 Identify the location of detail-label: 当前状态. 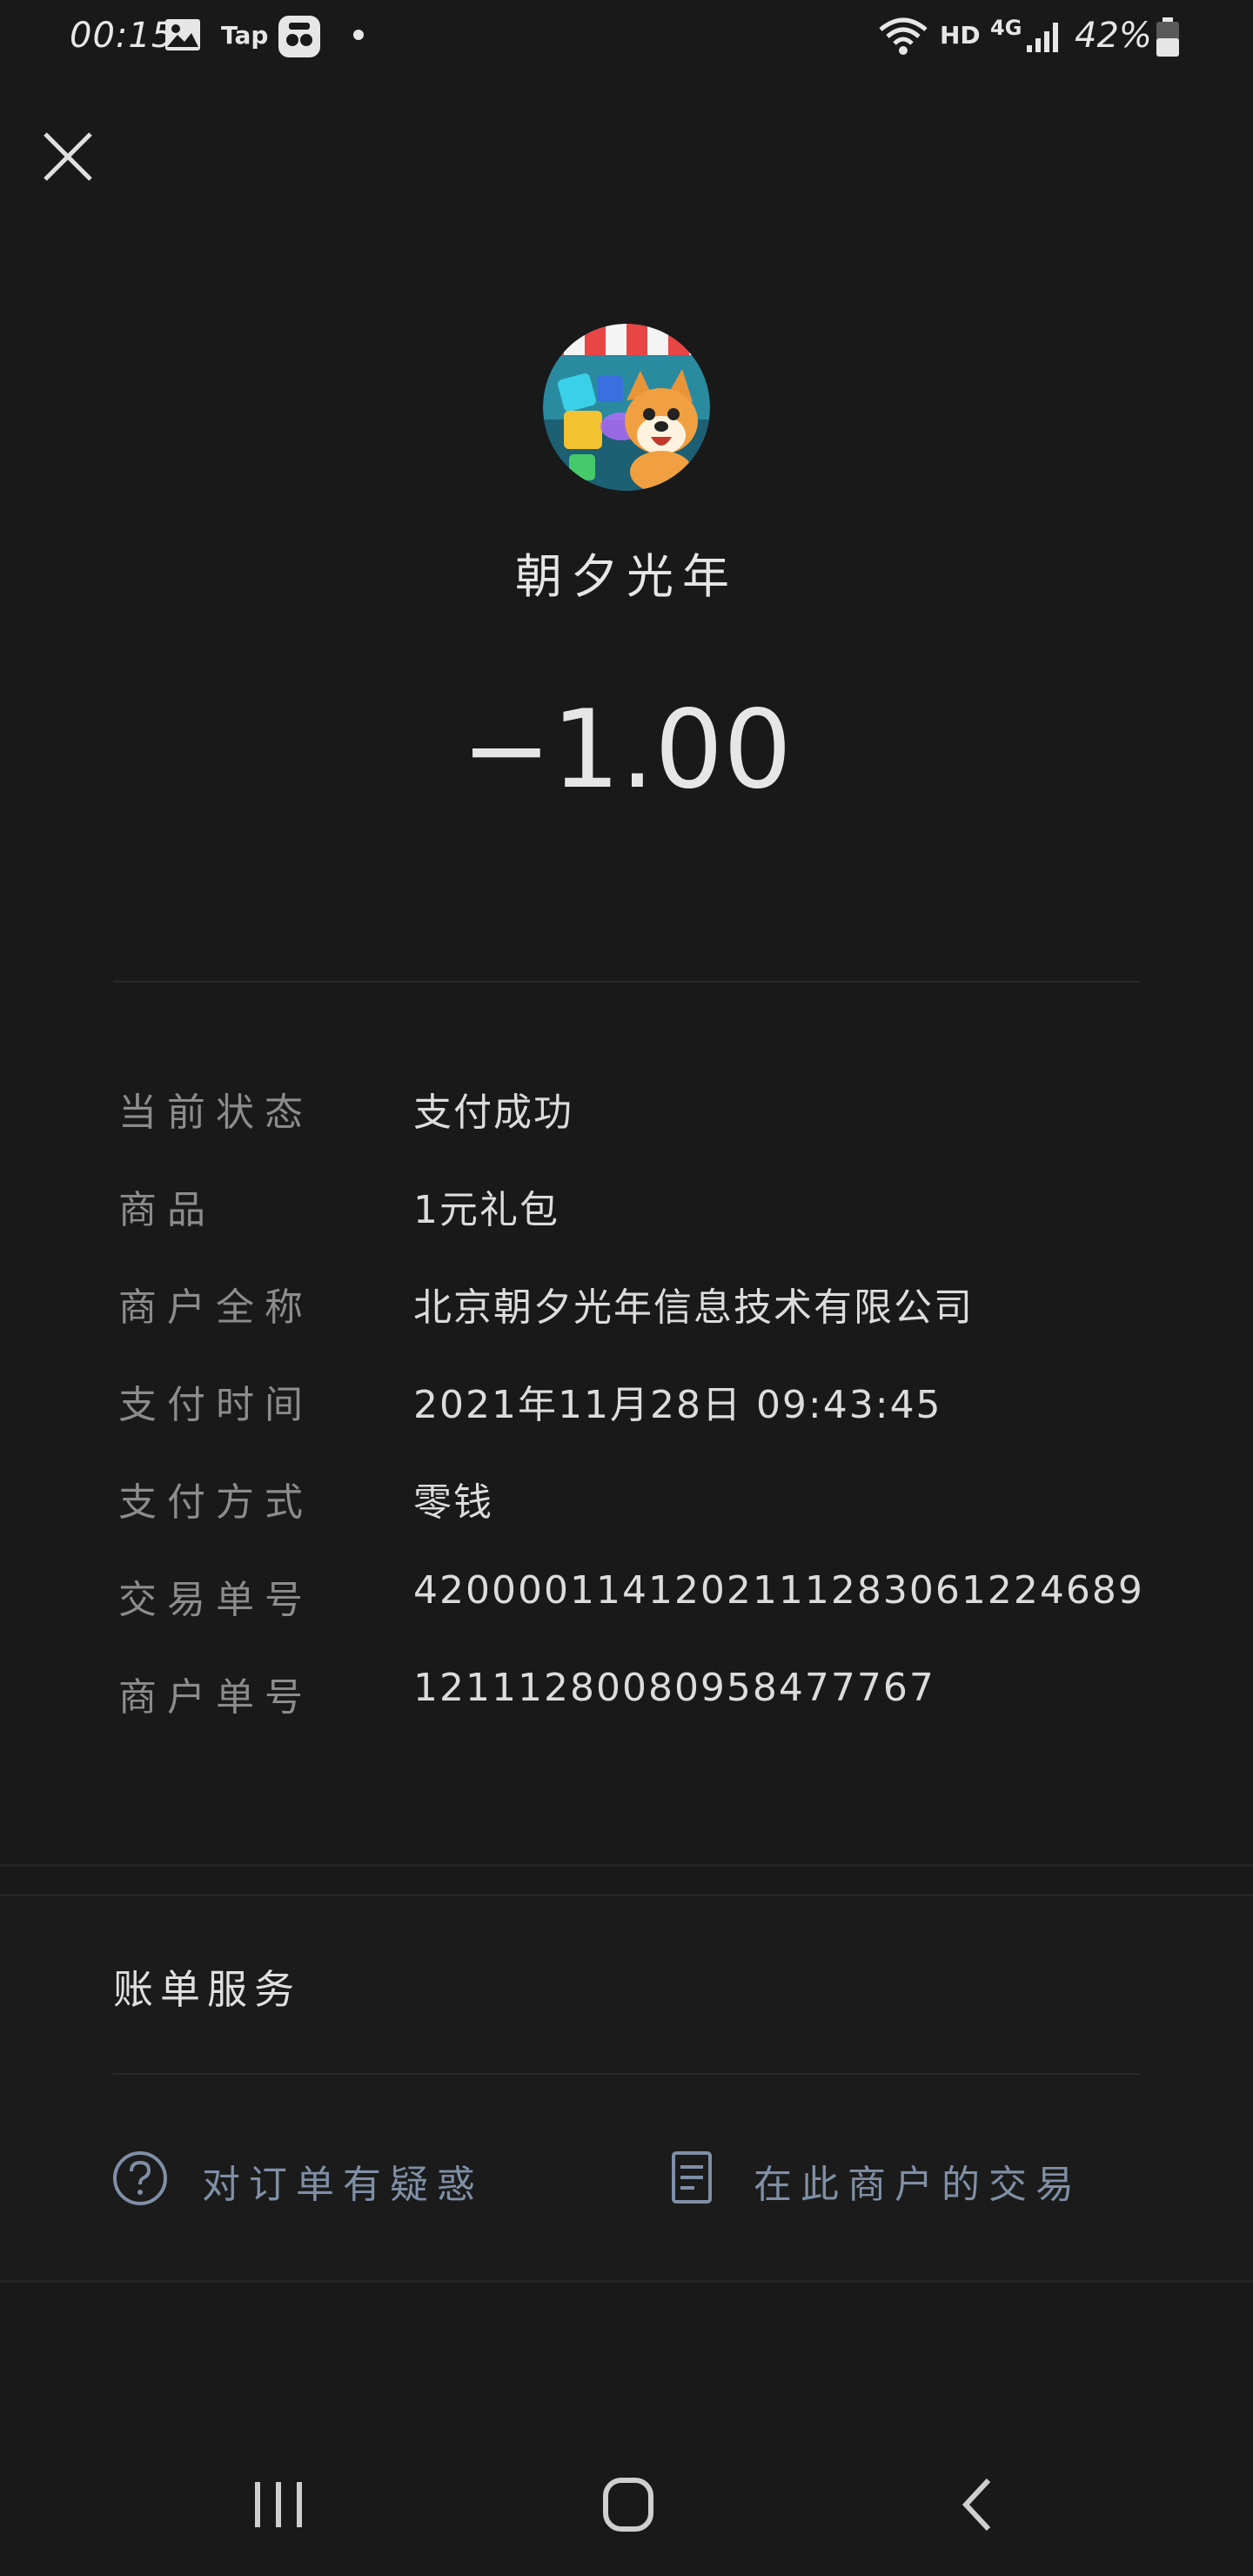
(215, 1113).